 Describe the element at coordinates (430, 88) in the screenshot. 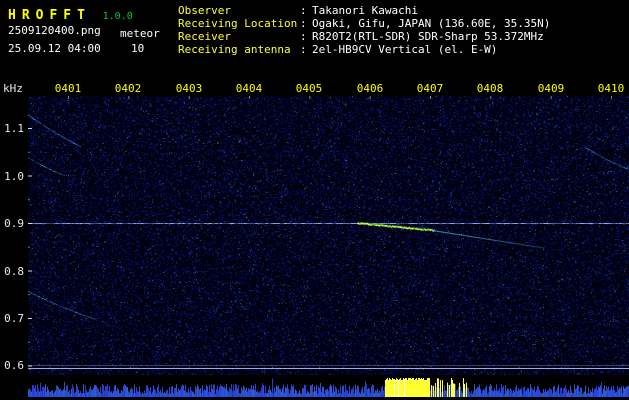

I see `time-tick-label: 0407` at that location.